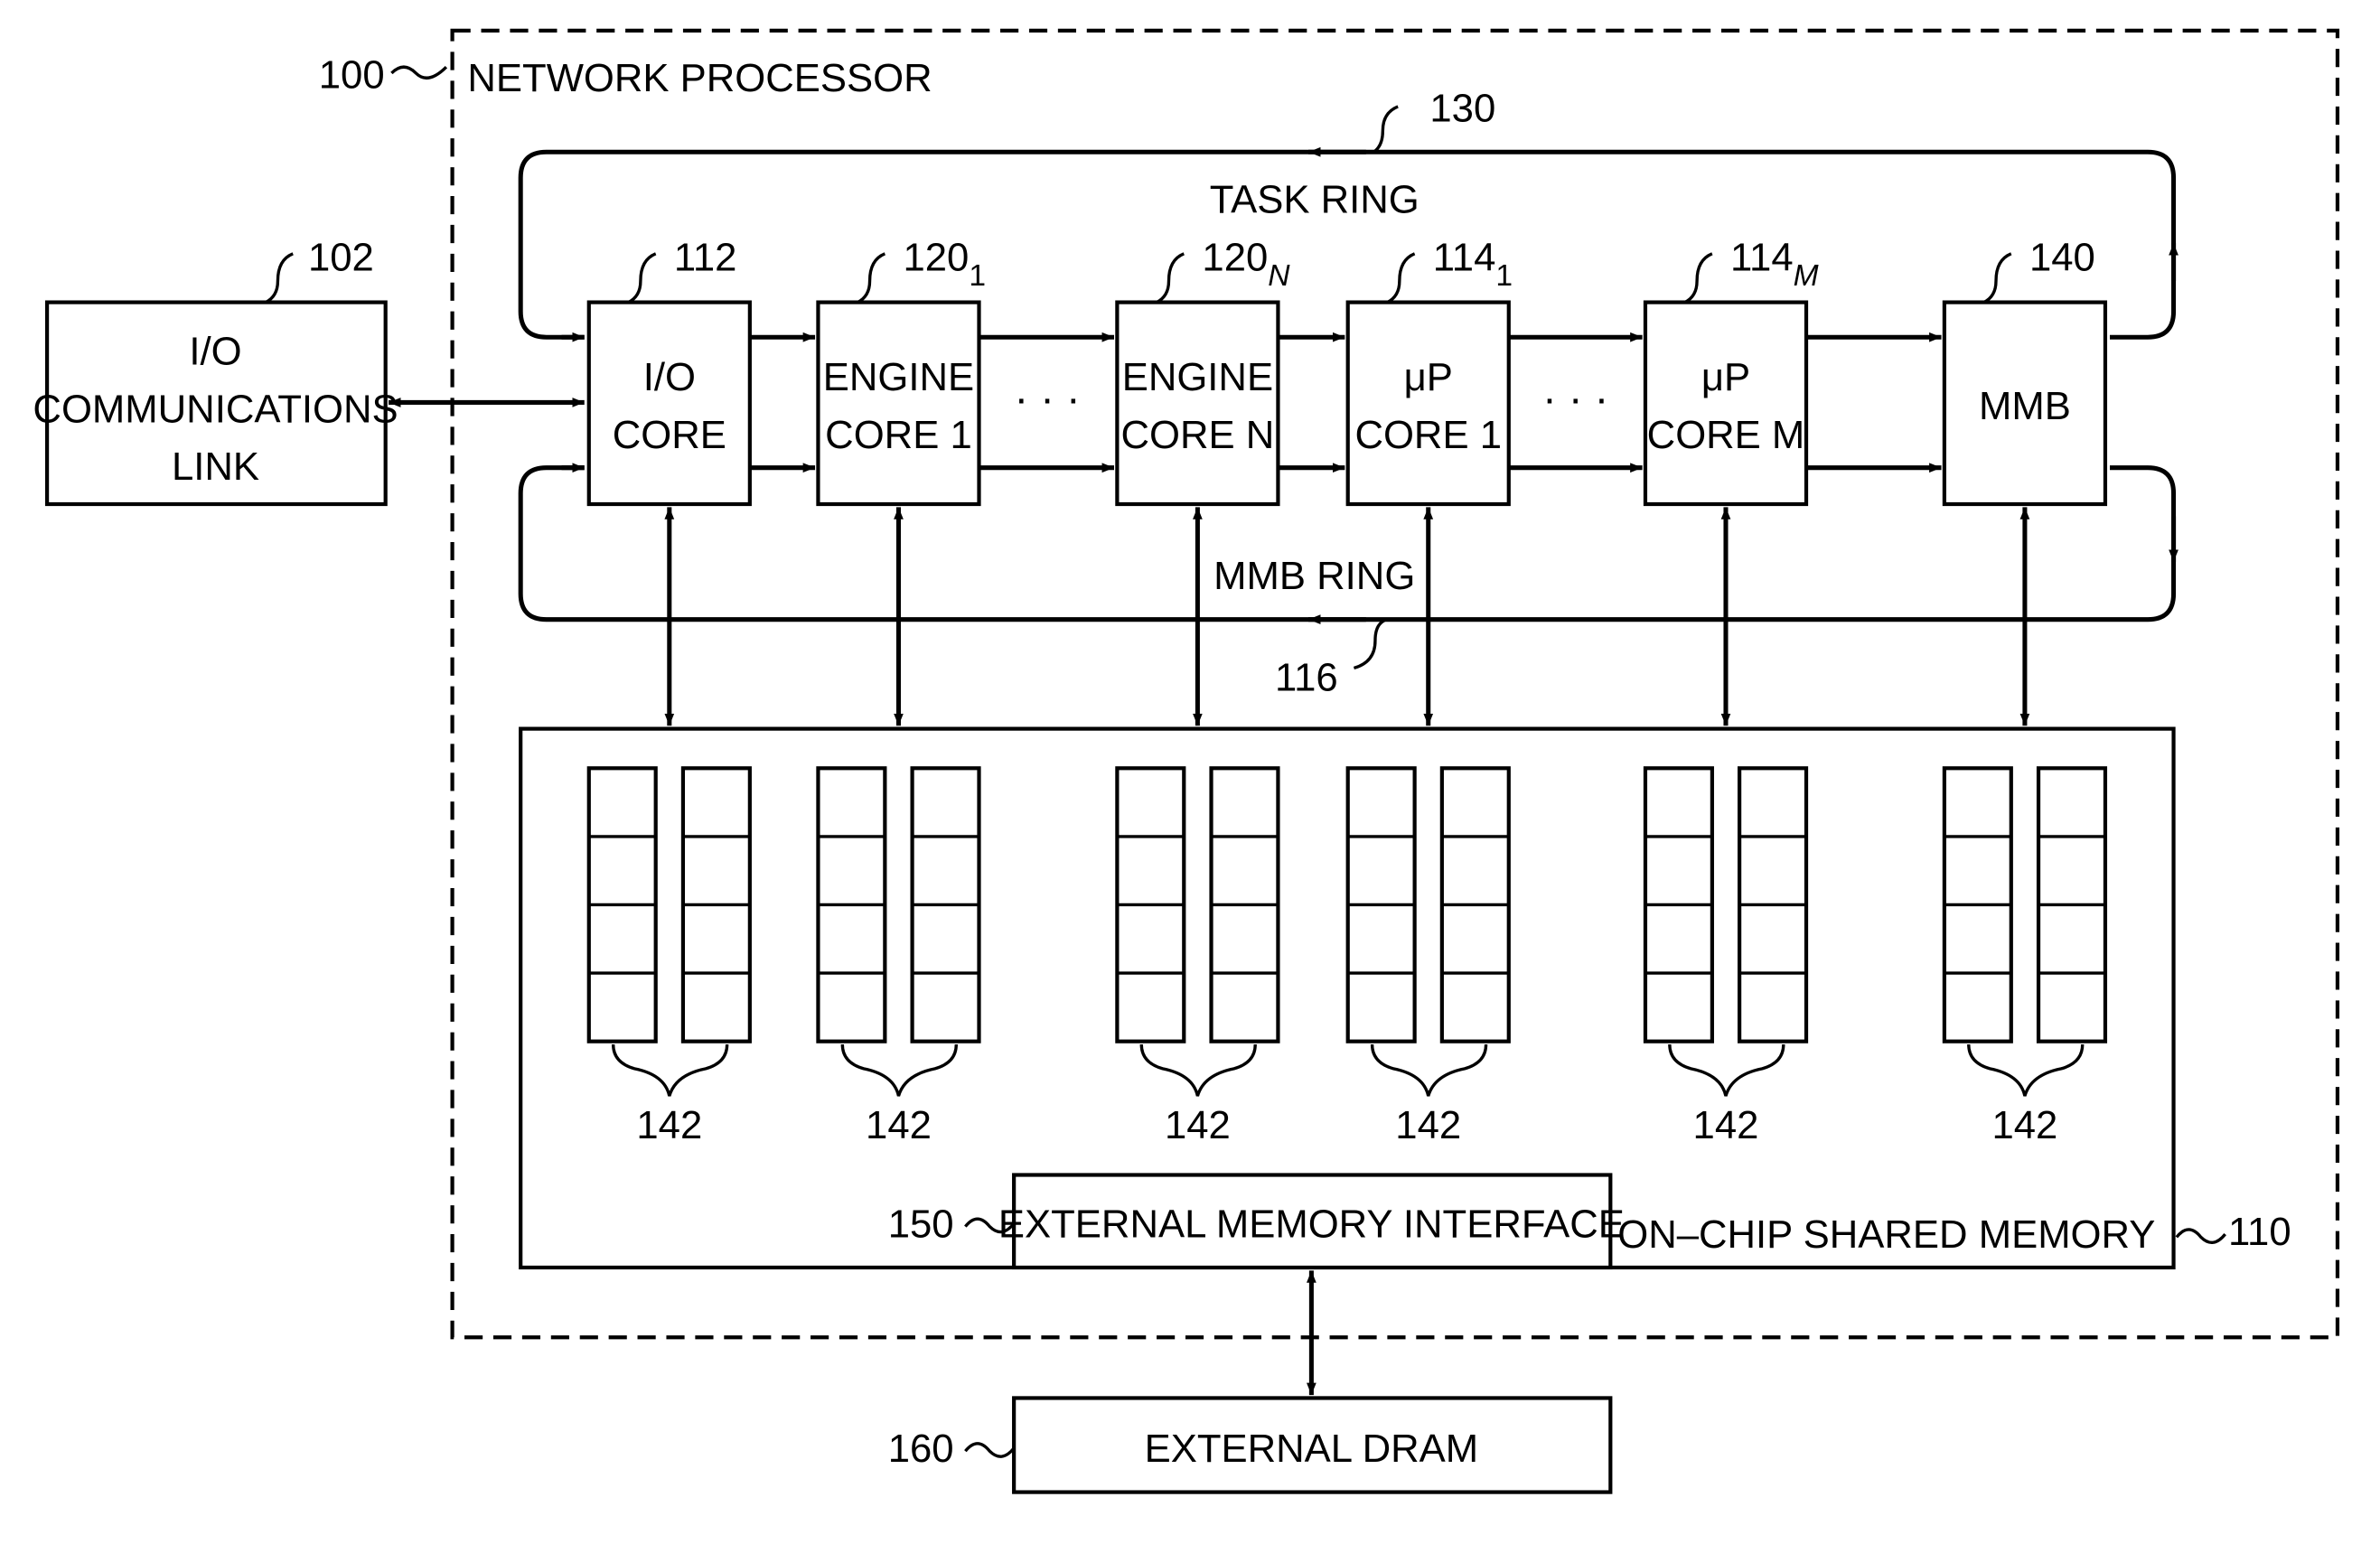 This screenshot has width=2380, height=1544. I want to click on ref-160: 160, so click(921, 1449).